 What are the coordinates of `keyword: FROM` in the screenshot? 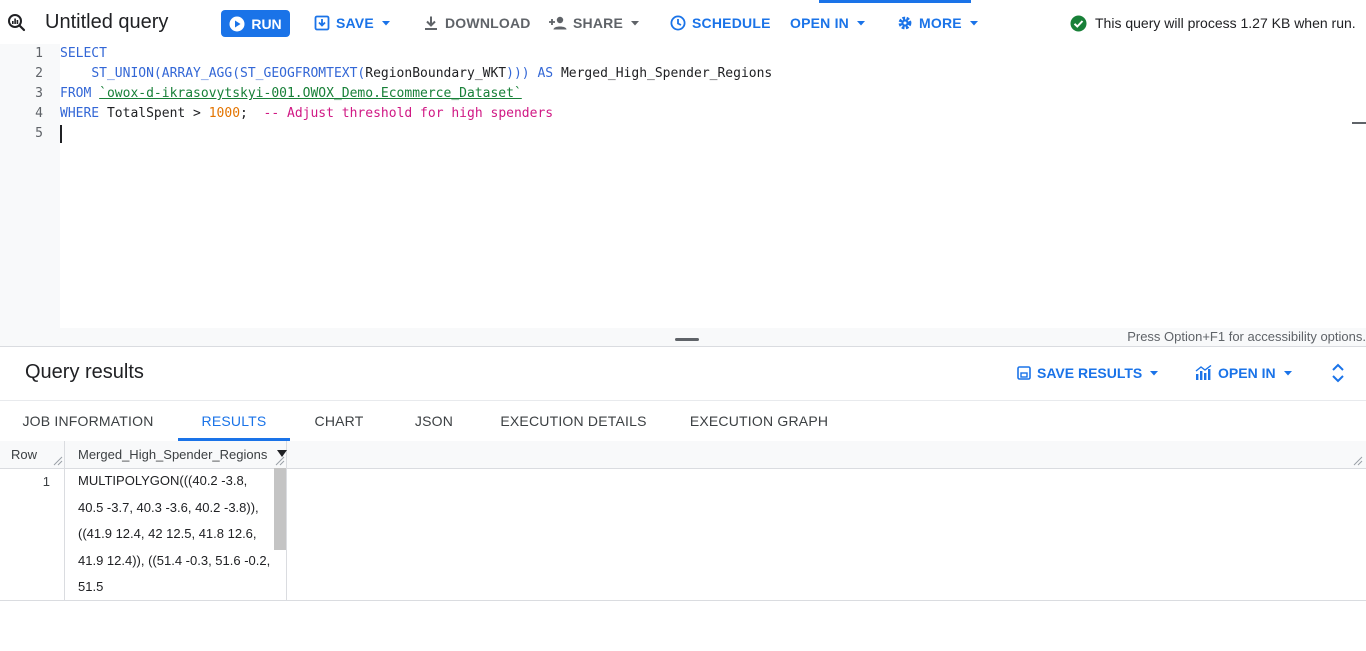 It's located at (76, 93).